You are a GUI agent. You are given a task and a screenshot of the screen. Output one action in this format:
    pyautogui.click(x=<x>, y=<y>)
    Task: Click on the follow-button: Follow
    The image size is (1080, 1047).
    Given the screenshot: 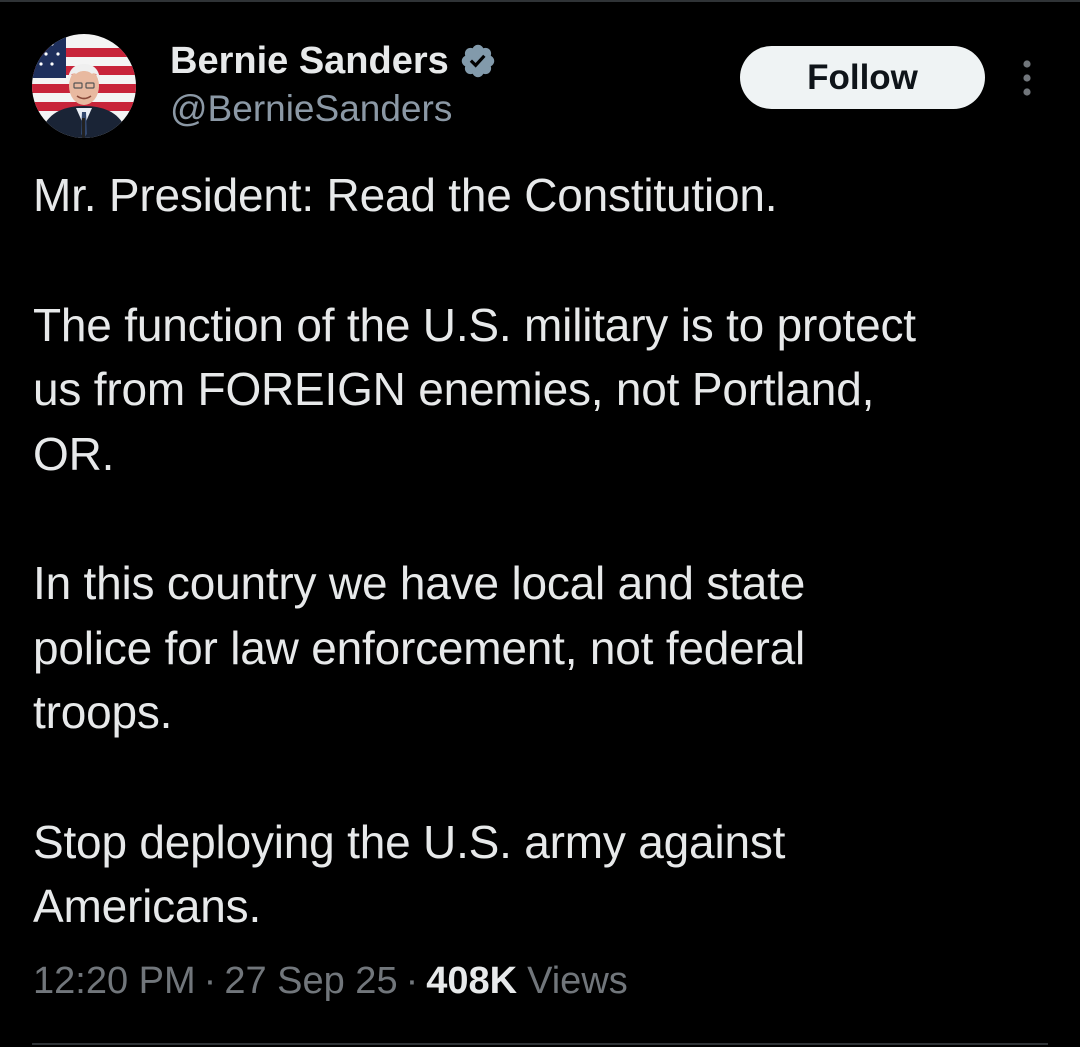 What is the action you would take?
    pyautogui.click(x=862, y=77)
    